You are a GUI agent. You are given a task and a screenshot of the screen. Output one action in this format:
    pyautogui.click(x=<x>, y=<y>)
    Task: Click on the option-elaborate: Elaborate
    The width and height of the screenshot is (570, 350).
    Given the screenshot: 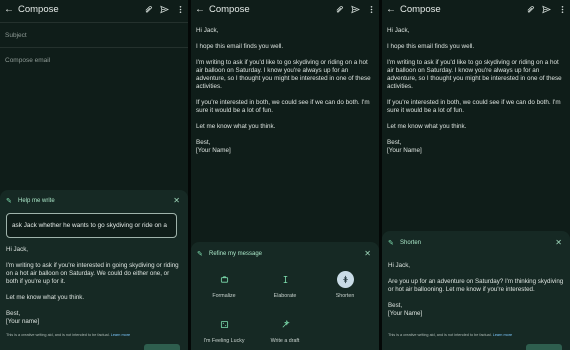 What is the action you would take?
    pyautogui.click(x=285, y=285)
    